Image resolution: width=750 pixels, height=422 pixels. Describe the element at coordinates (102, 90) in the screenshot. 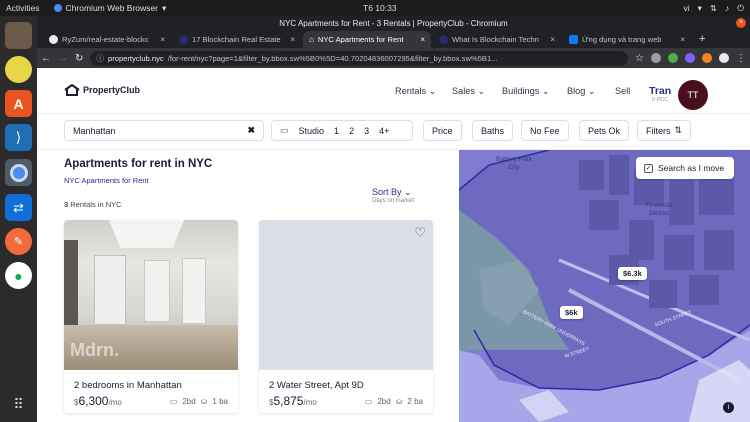

I see `brand-logo: PropertyClub` at that location.